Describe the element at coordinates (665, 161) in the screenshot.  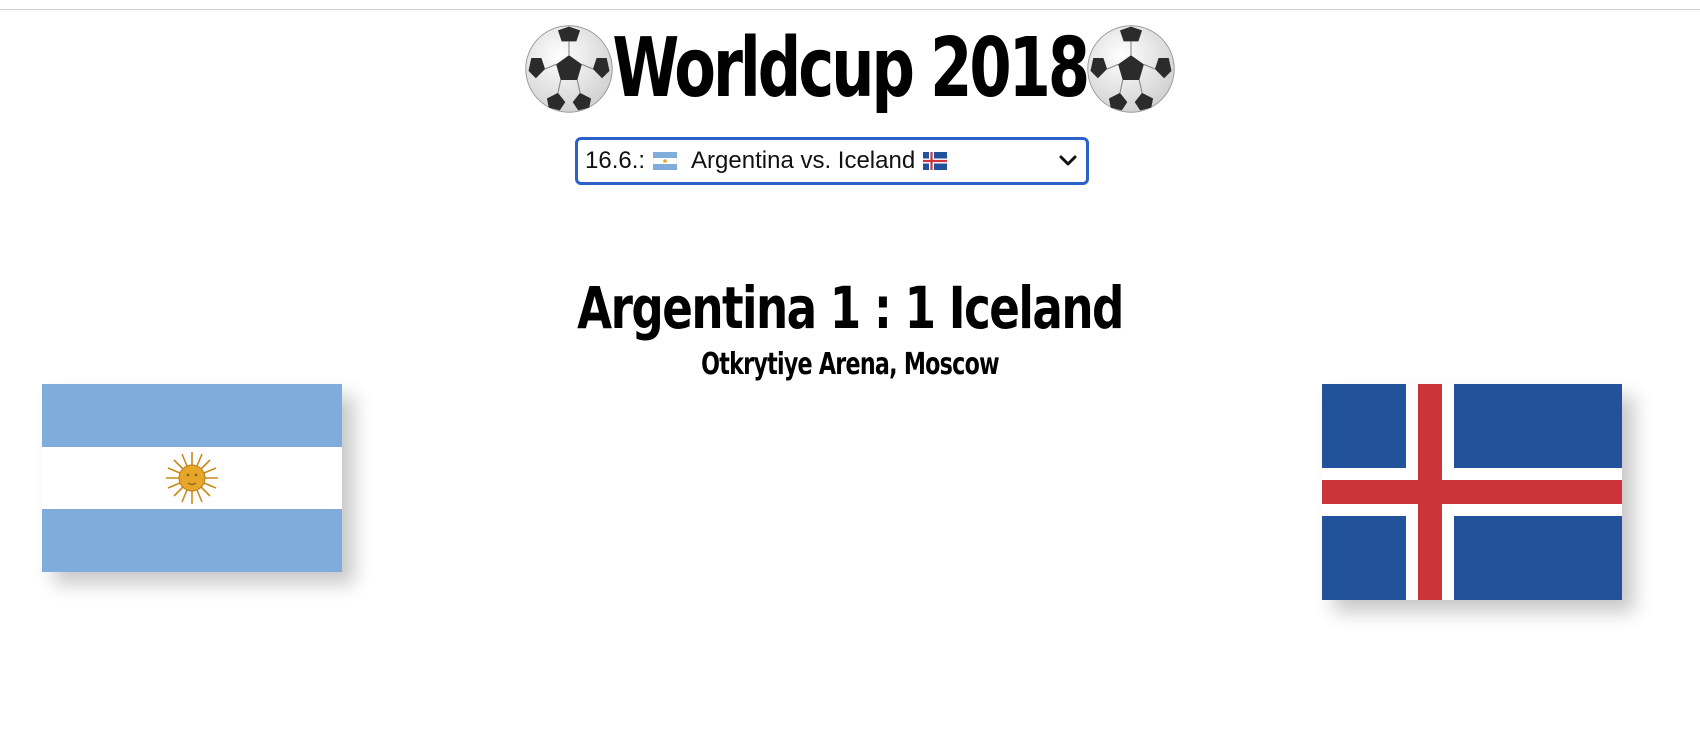
I see `argentina-flag-icon` at that location.